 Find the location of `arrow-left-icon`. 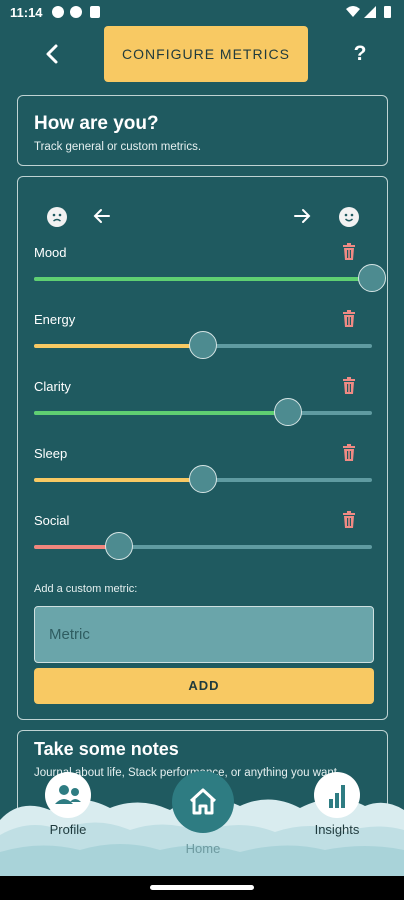

arrow-left-icon is located at coordinates (52, 54).